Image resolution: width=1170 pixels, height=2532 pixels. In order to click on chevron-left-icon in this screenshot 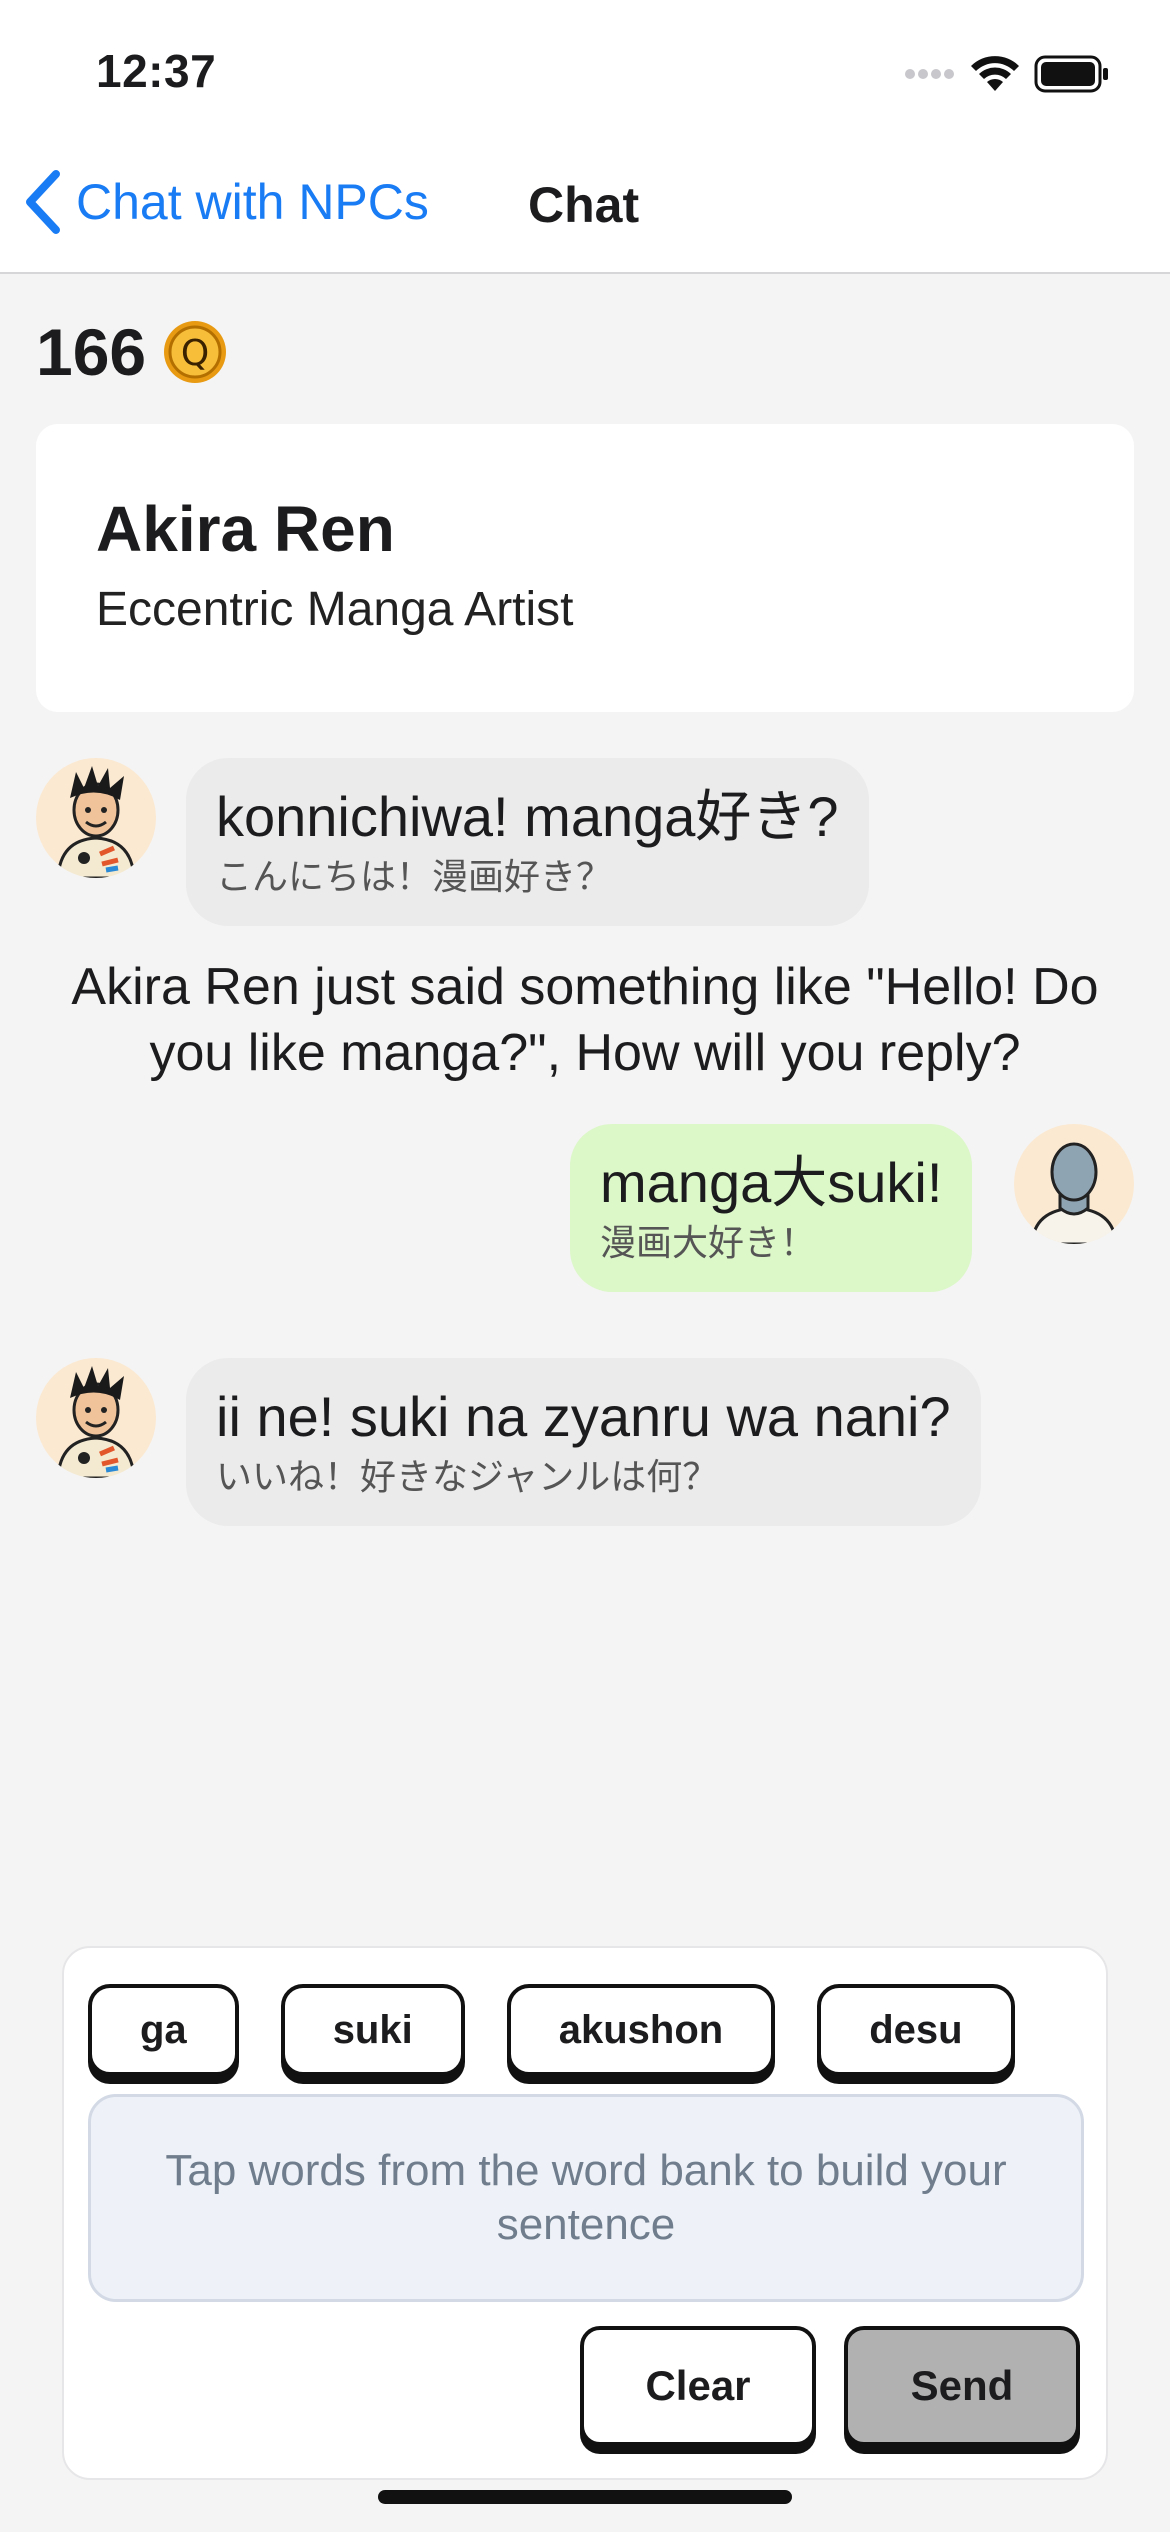, I will do `click(43, 202)`.